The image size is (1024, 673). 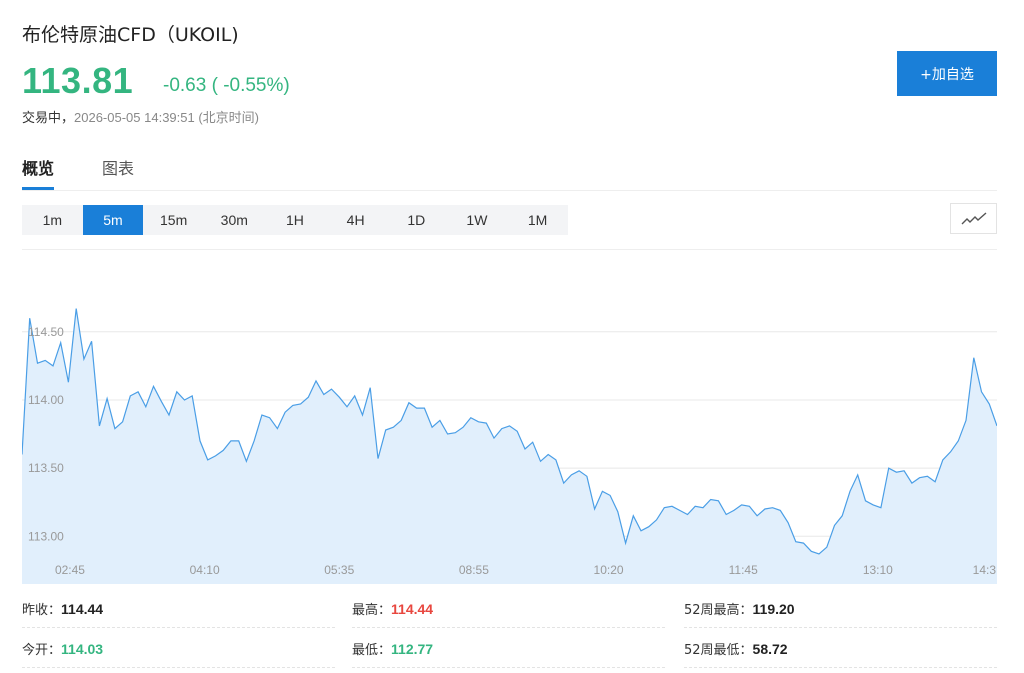 I want to click on stat-value: 114.03, so click(x=82, y=648).